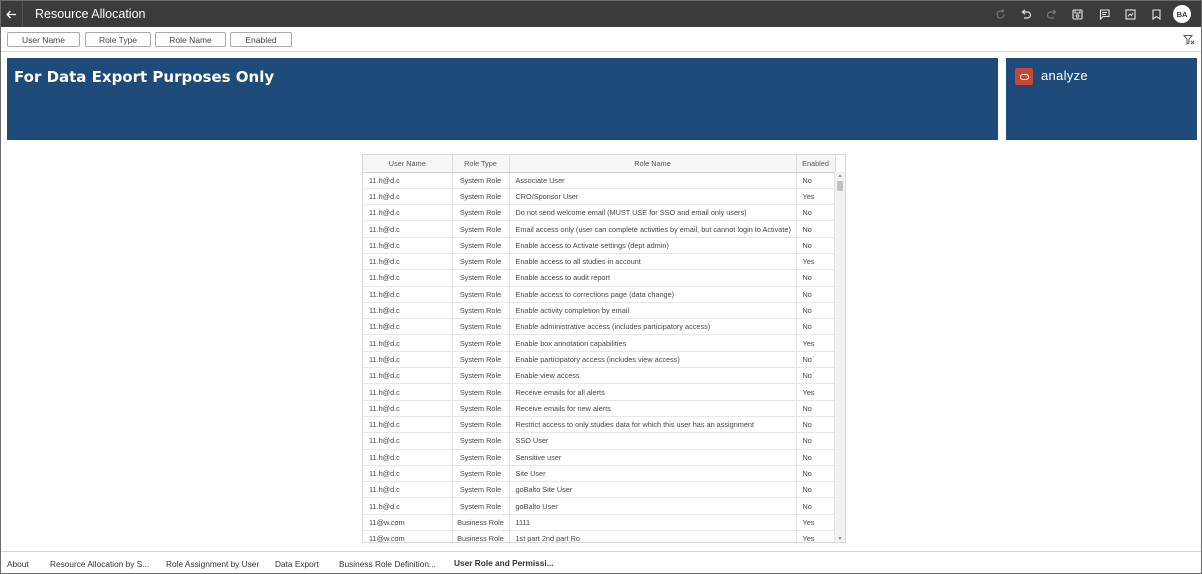  Describe the element at coordinates (481, 164) in the screenshot. I see `column-header: Role Type` at that location.